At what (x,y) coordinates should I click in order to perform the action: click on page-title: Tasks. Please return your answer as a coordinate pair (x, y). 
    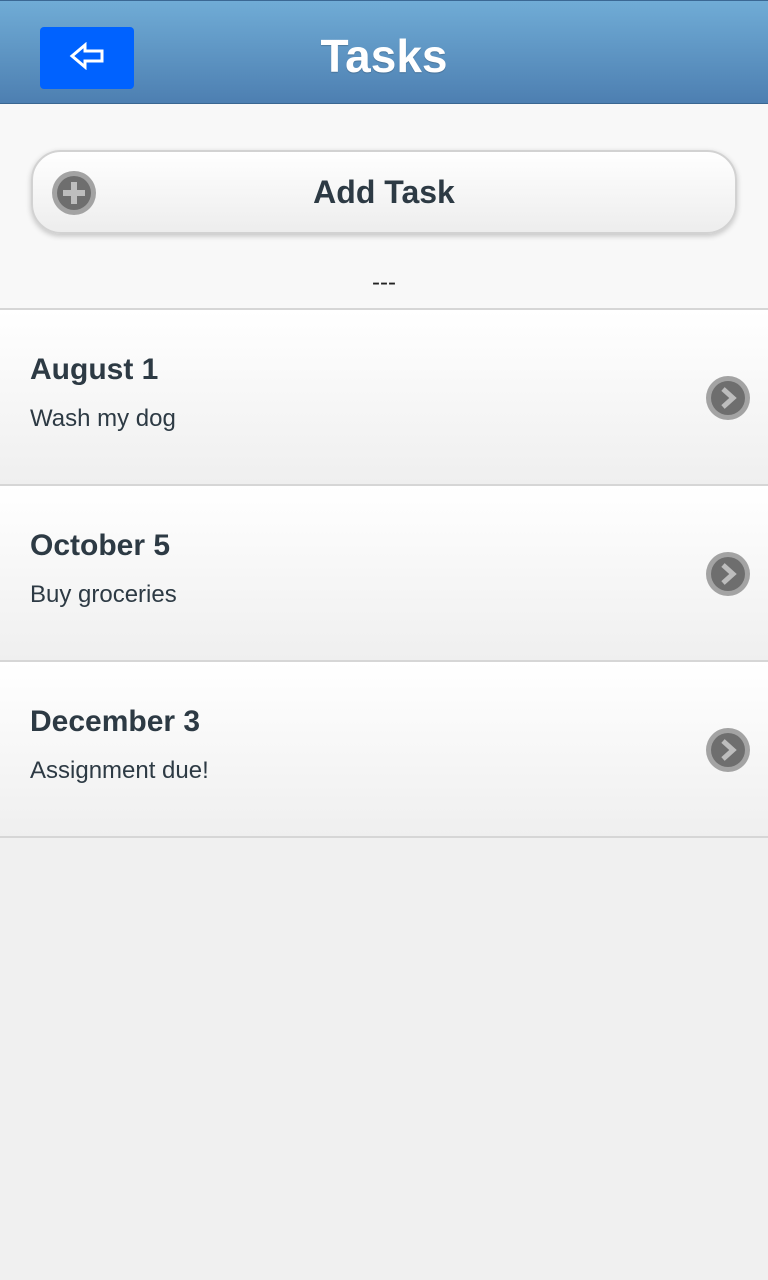
    Looking at the image, I should click on (384, 56).